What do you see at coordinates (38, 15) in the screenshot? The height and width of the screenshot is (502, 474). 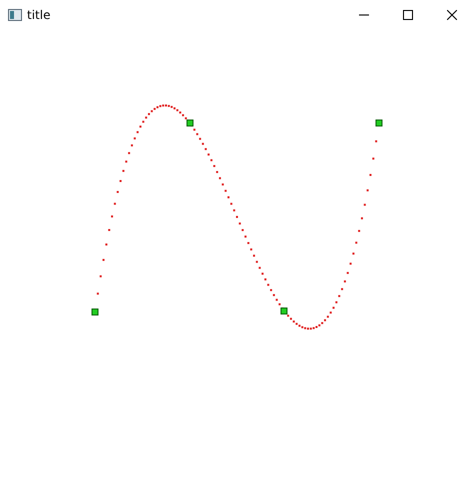 I see `window-title: title` at bounding box center [38, 15].